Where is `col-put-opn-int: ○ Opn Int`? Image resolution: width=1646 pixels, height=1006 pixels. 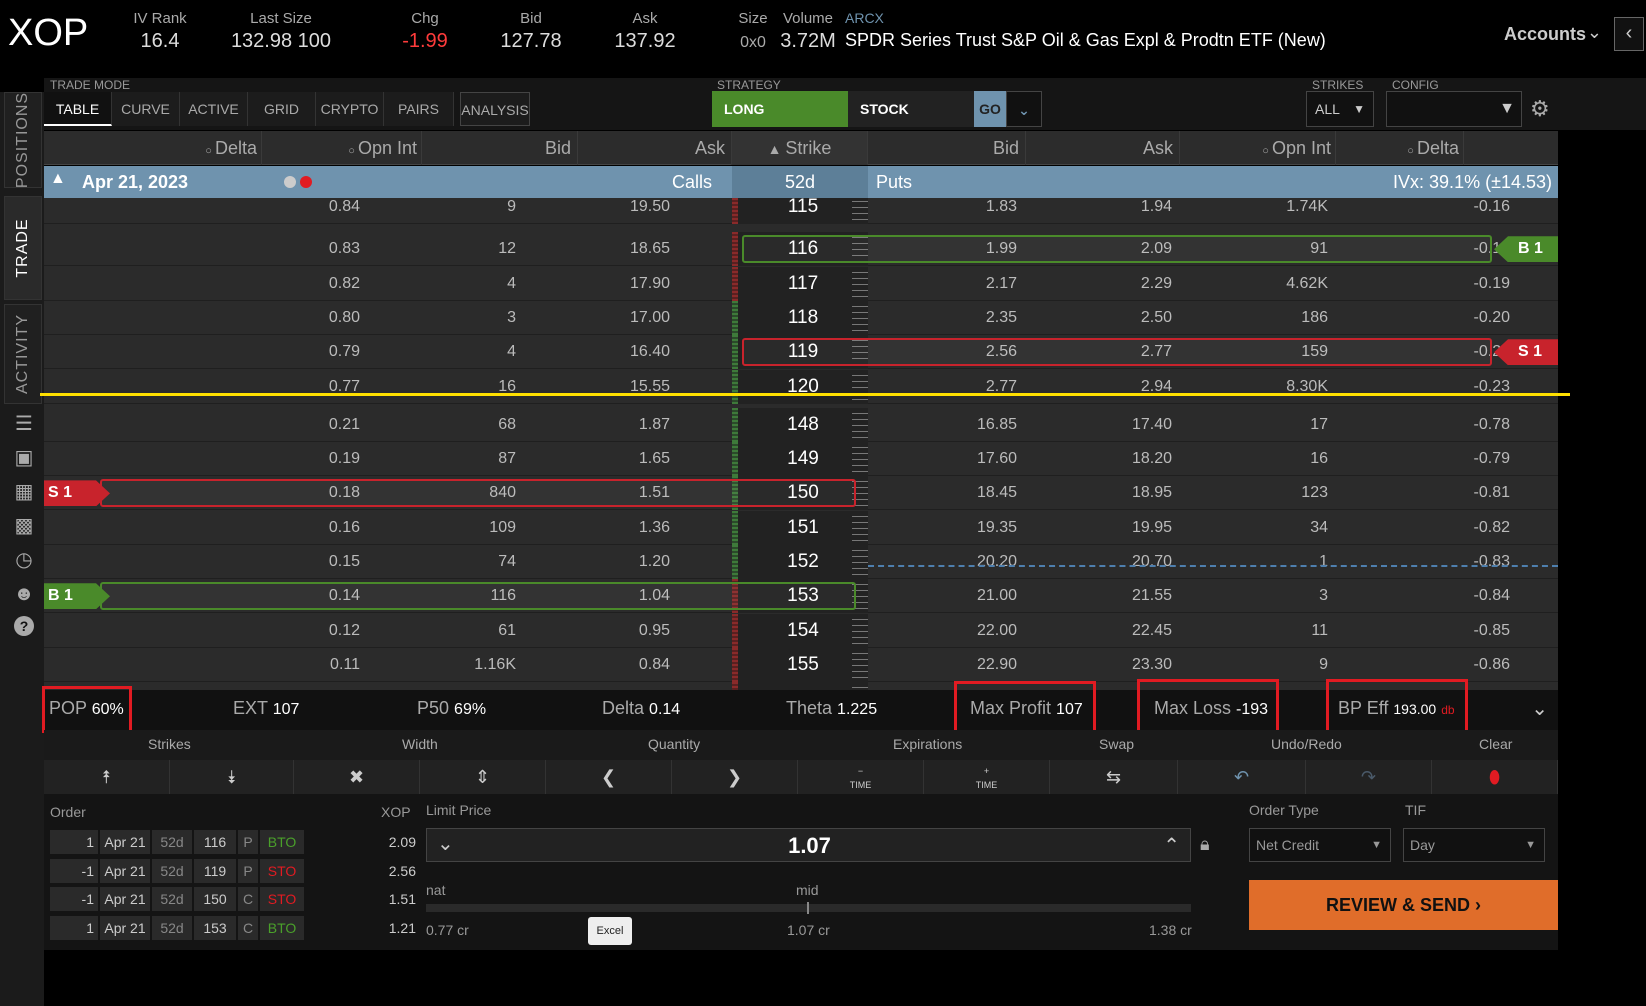 col-put-opn-int: ○ Opn Int is located at coordinates (1258, 148).